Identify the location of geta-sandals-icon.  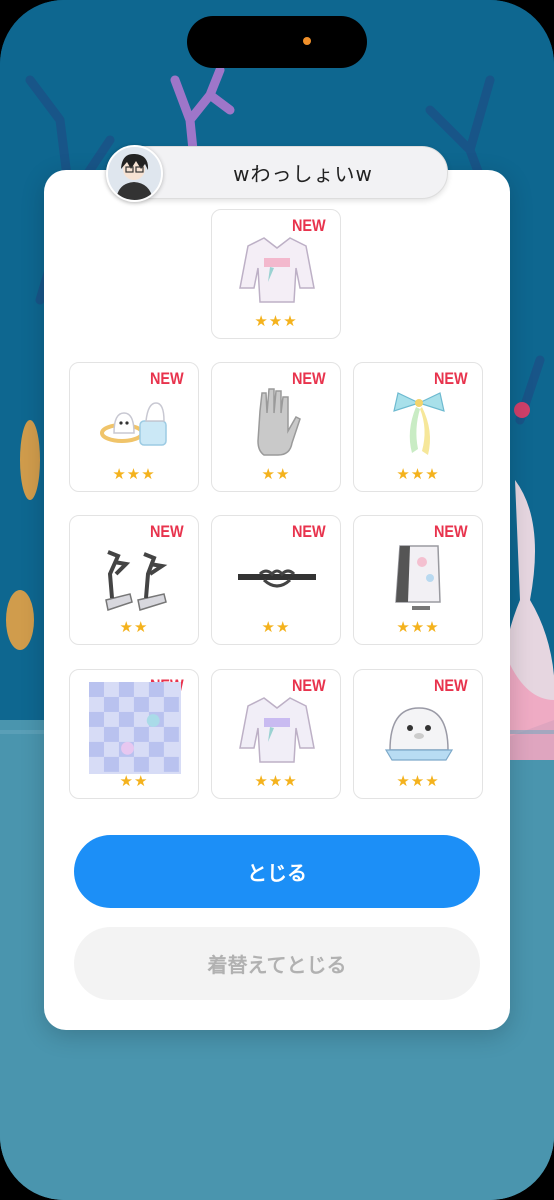
(136, 580).